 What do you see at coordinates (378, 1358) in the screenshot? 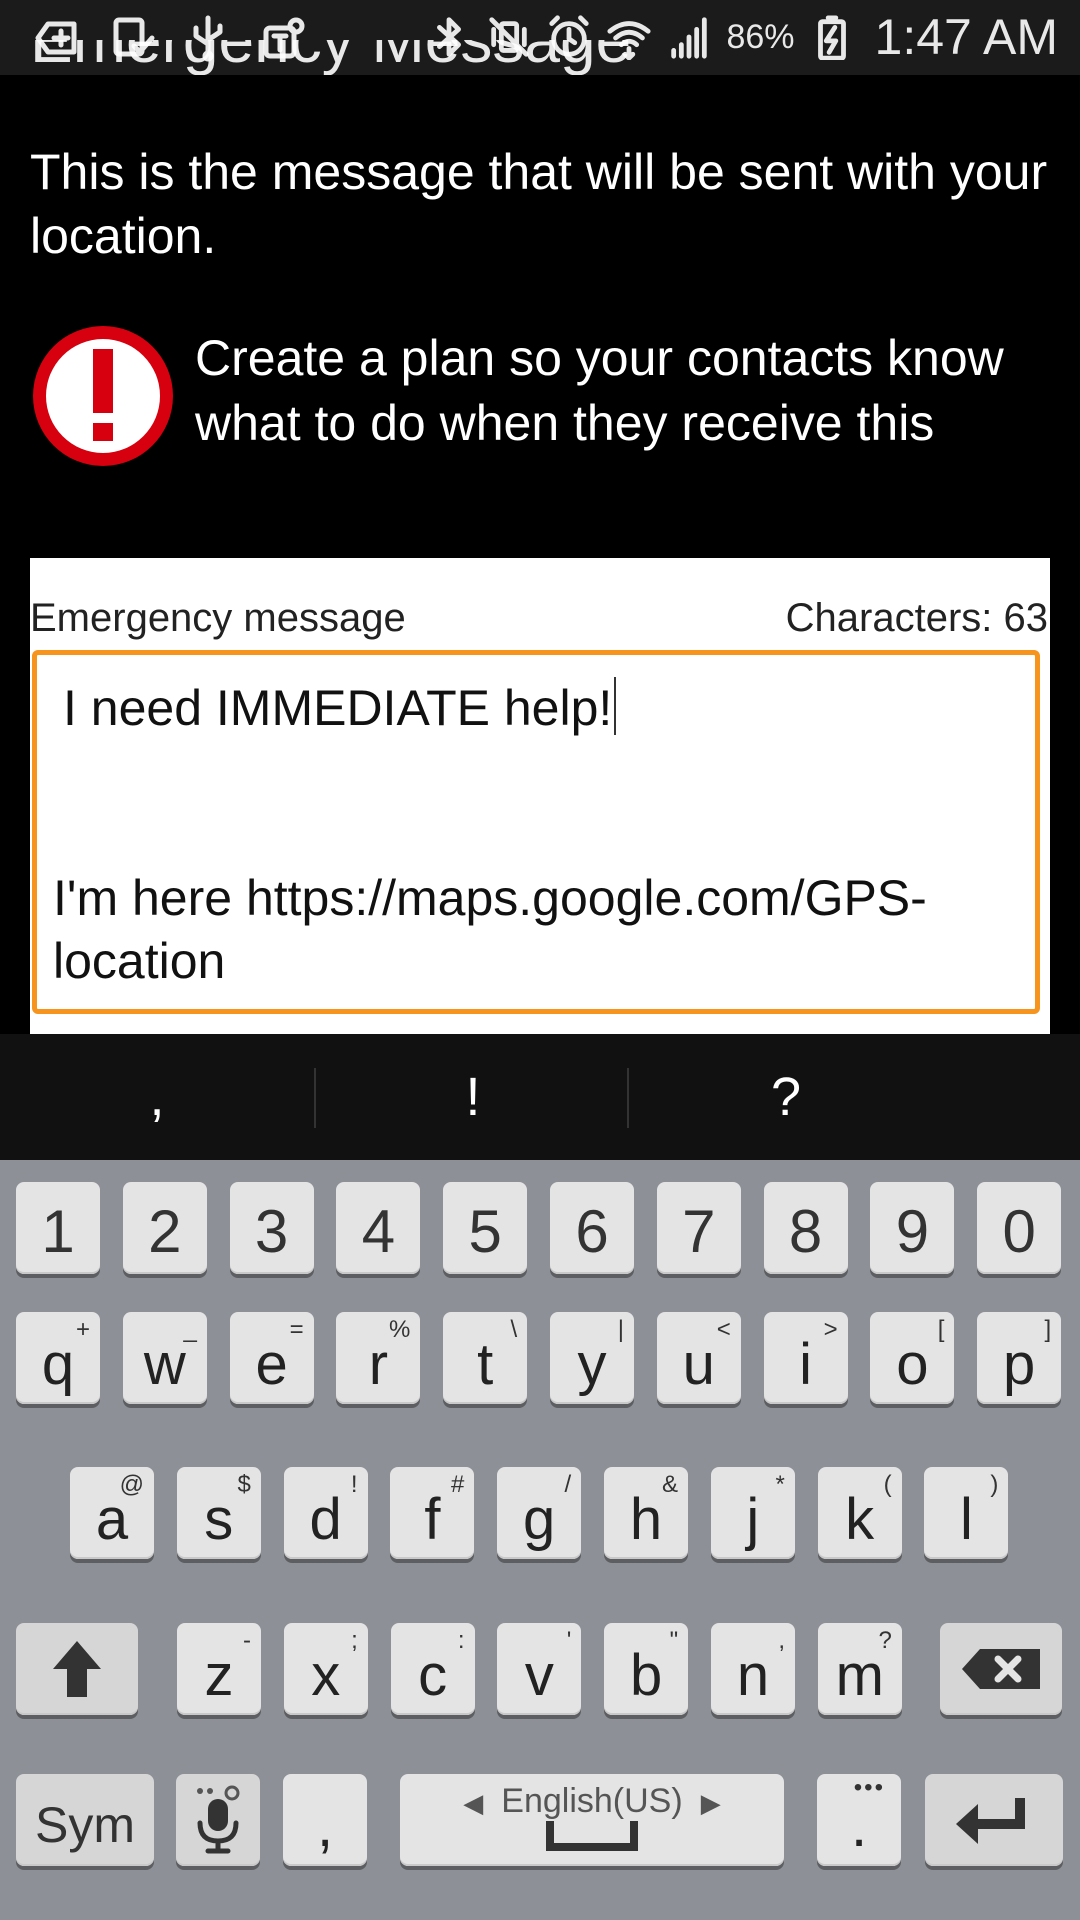
I see `key-r: r%` at bounding box center [378, 1358].